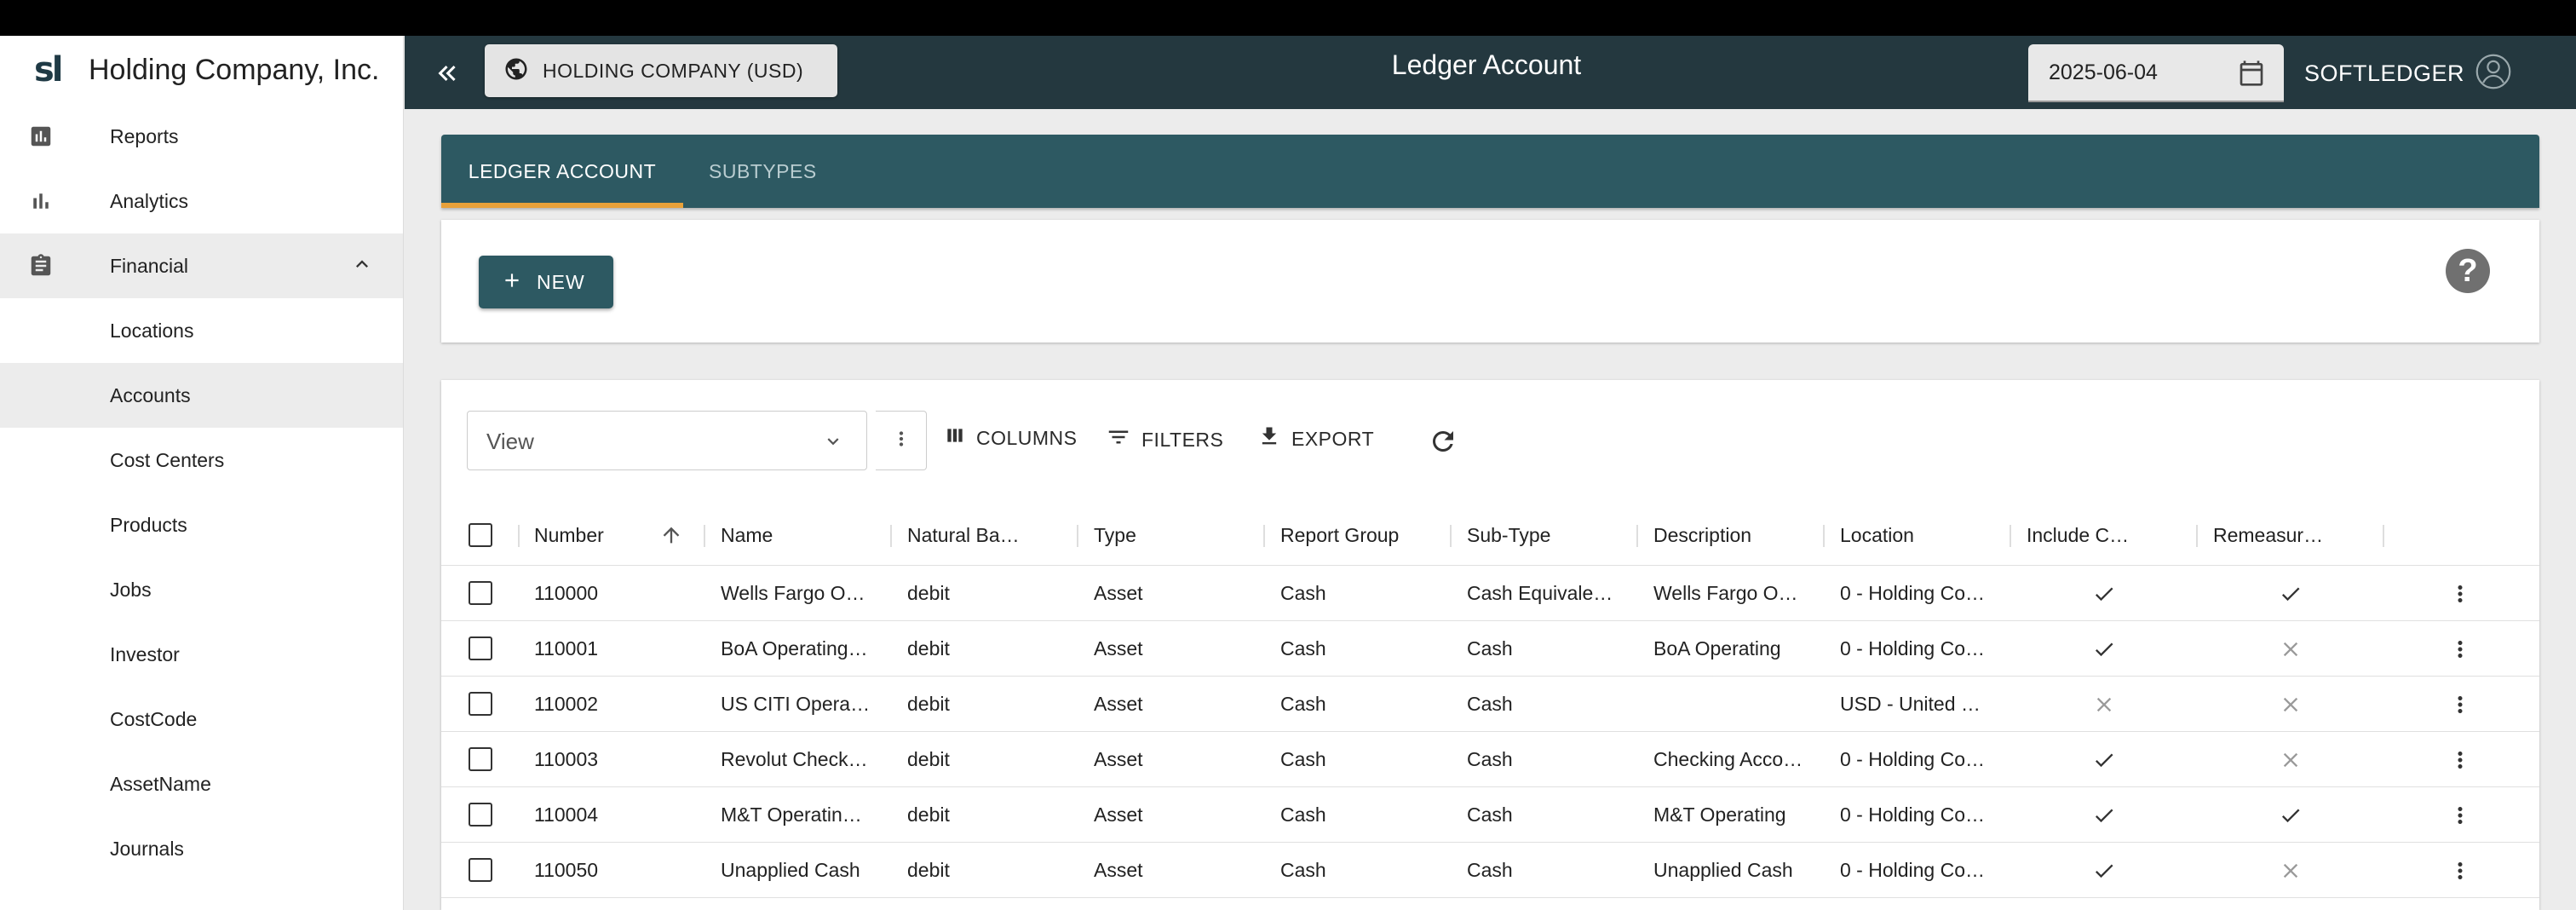 The height and width of the screenshot is (910, 2576). Describe the element at coordinates (562, 171) in the screenshot. I see `tab-ledger-account: LEDGER ACCOUNT` at that location.